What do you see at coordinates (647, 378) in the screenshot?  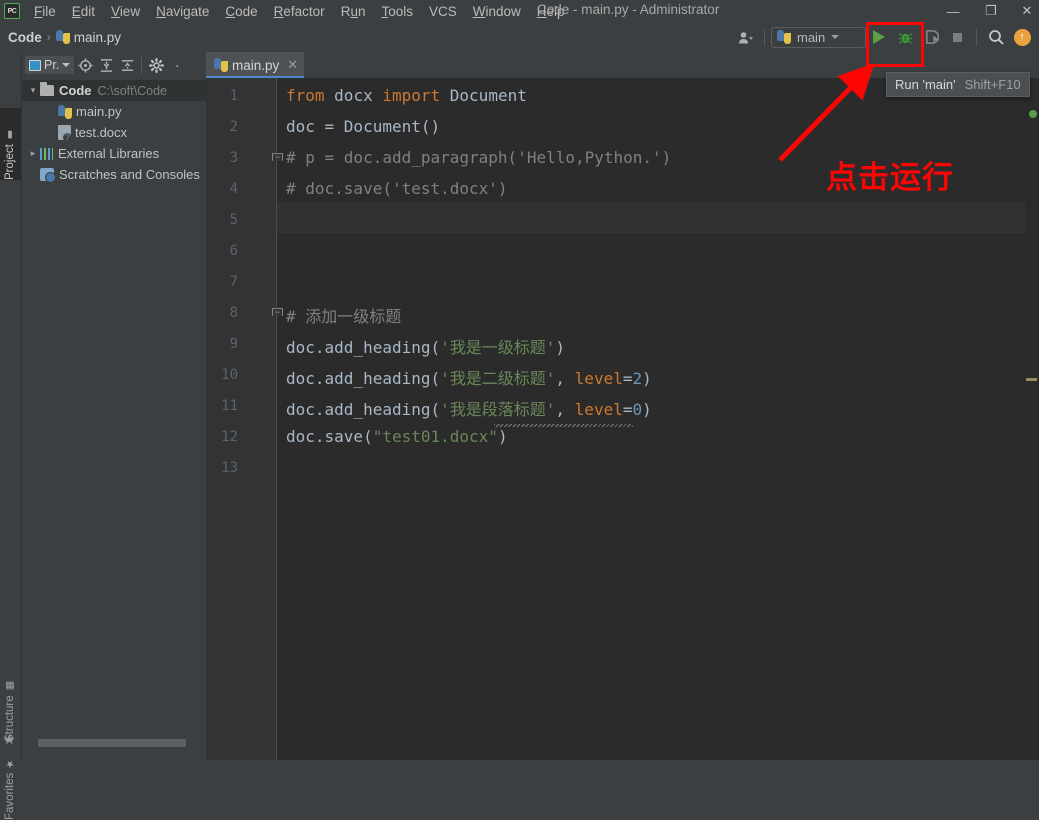 I see `code-token: )` at bounding box center [647, 378].